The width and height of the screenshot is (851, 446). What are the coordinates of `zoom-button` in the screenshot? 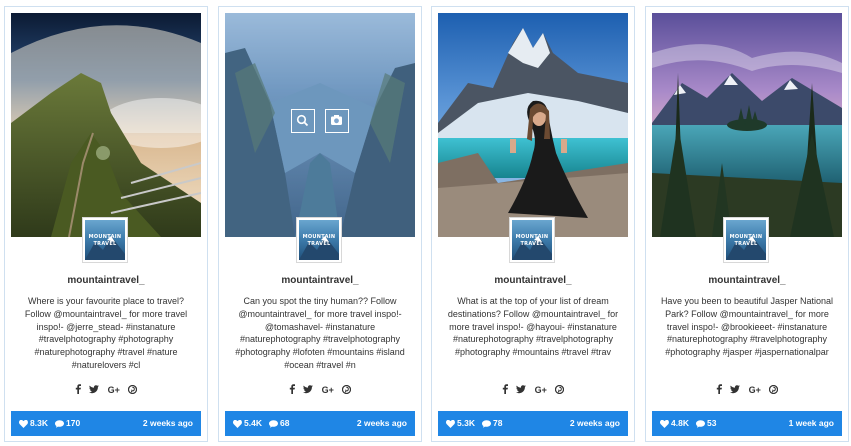 It's located at (302, 121).